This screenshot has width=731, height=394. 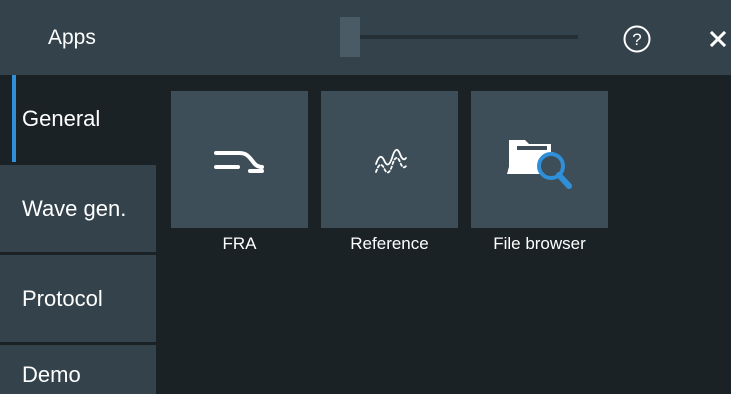 I want to click on close-button, so click(x=717, y=39).